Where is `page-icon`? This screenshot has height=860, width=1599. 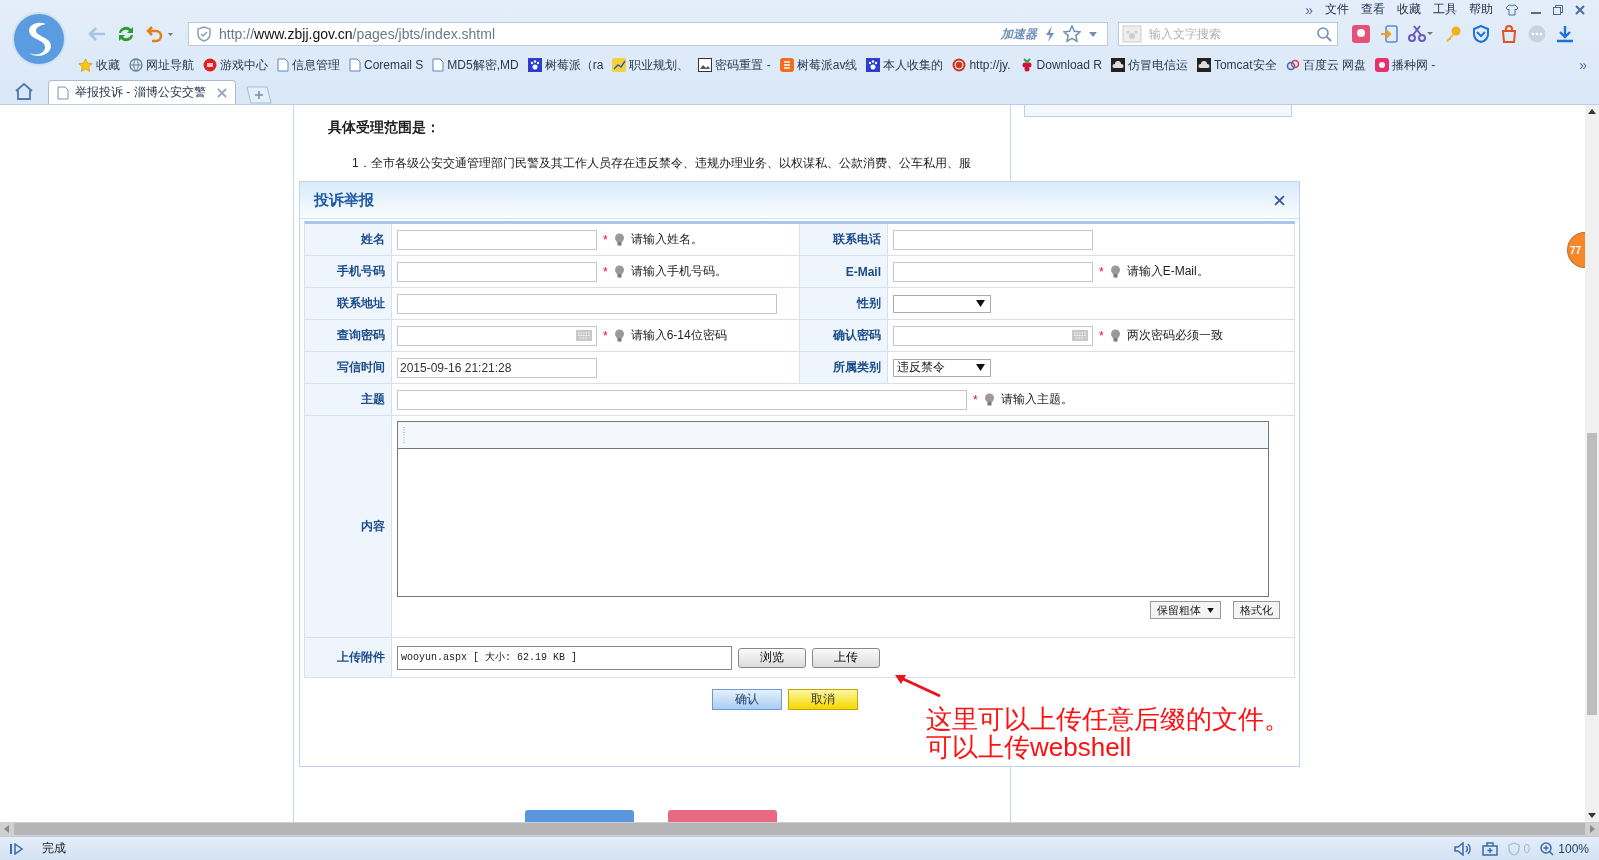
page-icon is located at coordinates (63, 92).